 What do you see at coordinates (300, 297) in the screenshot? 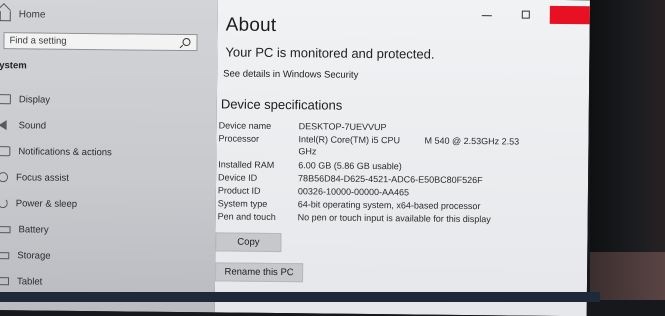
I see `taskbar` at bounding box center [300, 297].